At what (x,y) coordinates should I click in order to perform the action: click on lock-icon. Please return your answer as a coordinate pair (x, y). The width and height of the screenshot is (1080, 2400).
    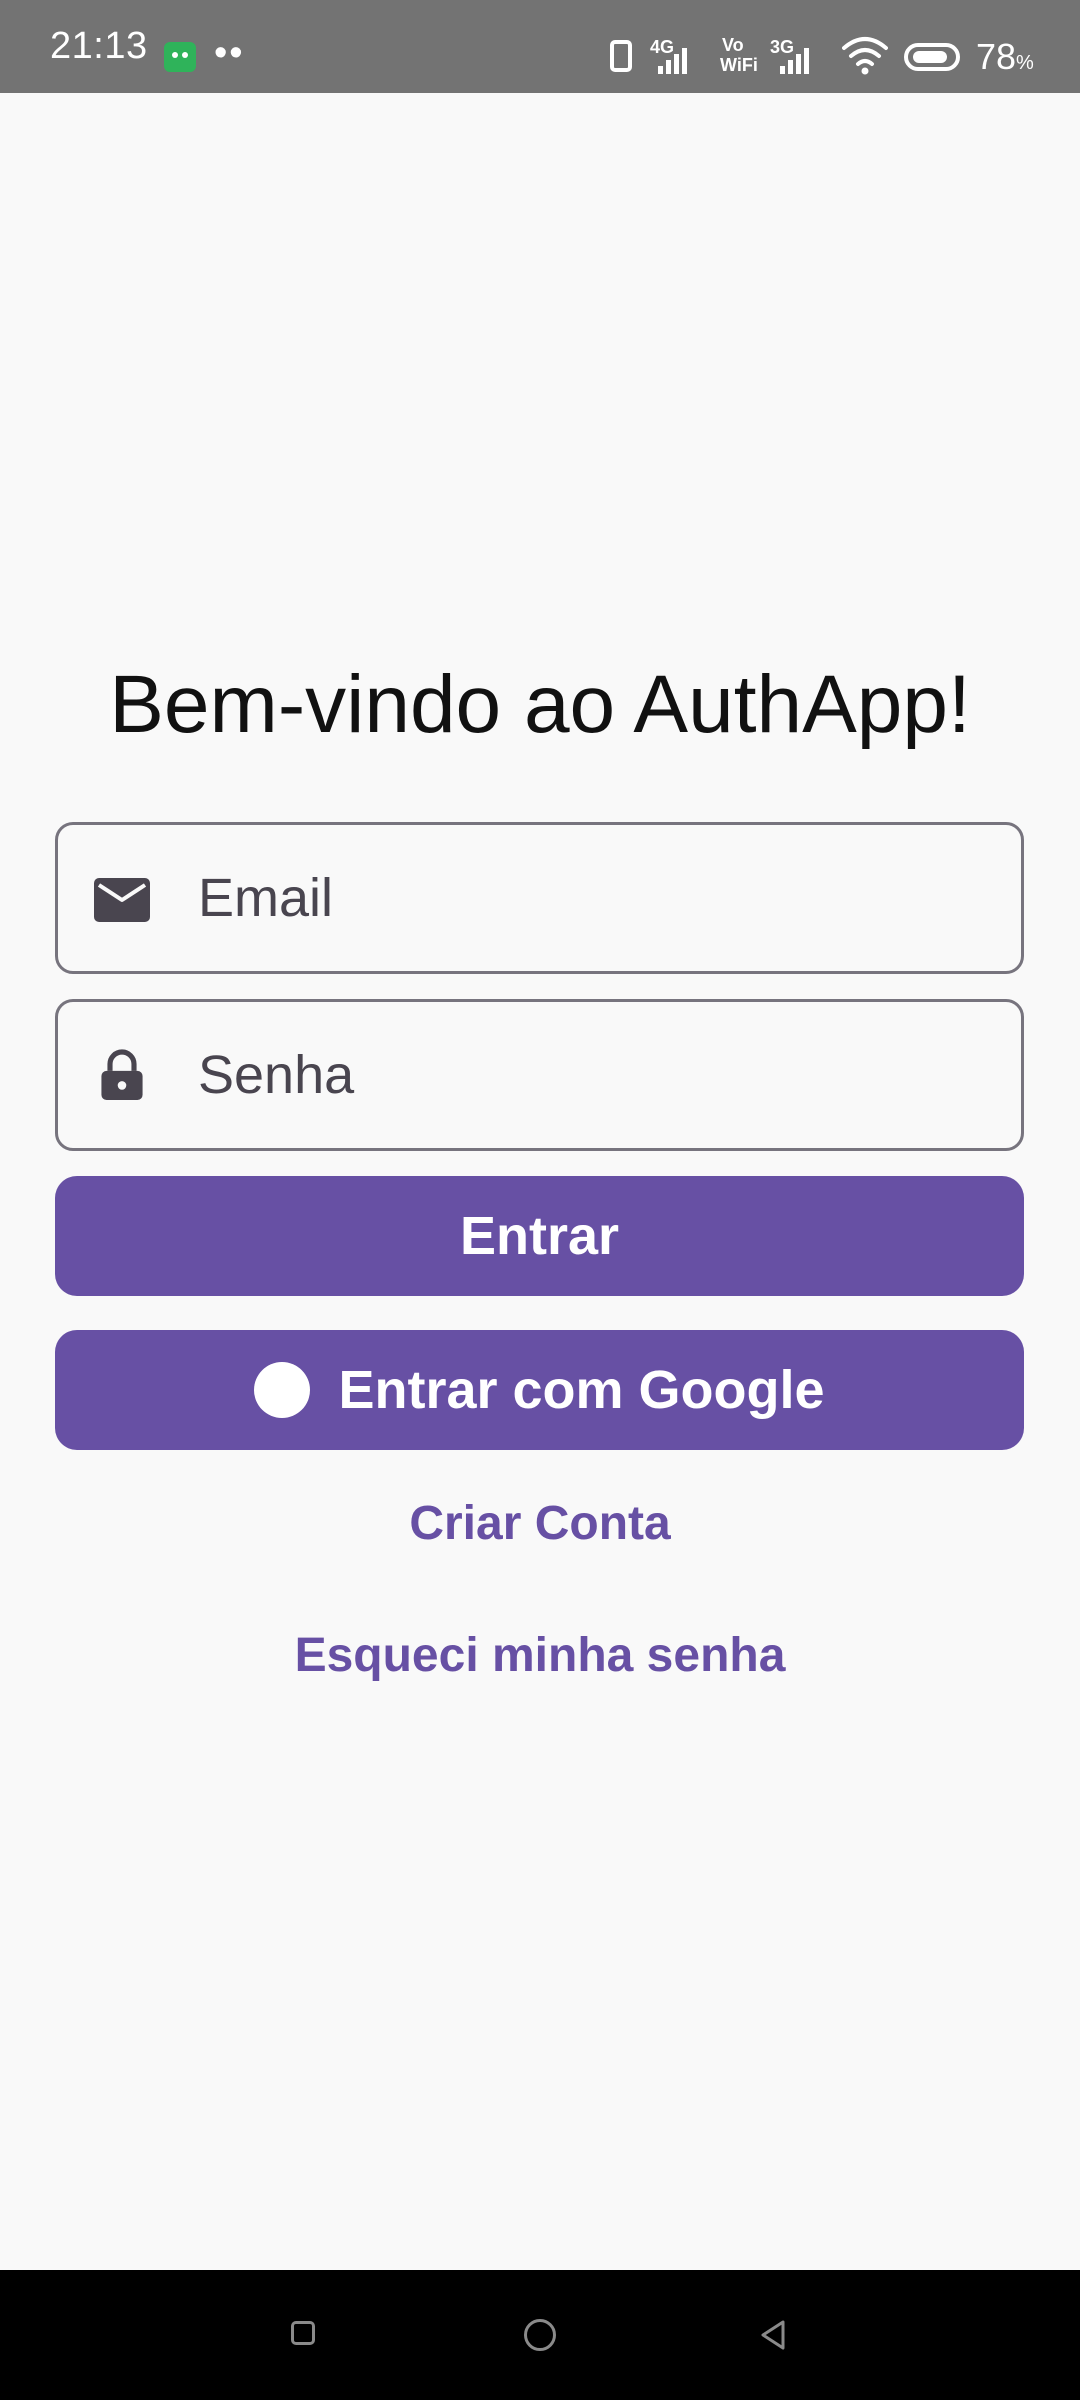
    Looking at the image, I should click on (122, 1074).